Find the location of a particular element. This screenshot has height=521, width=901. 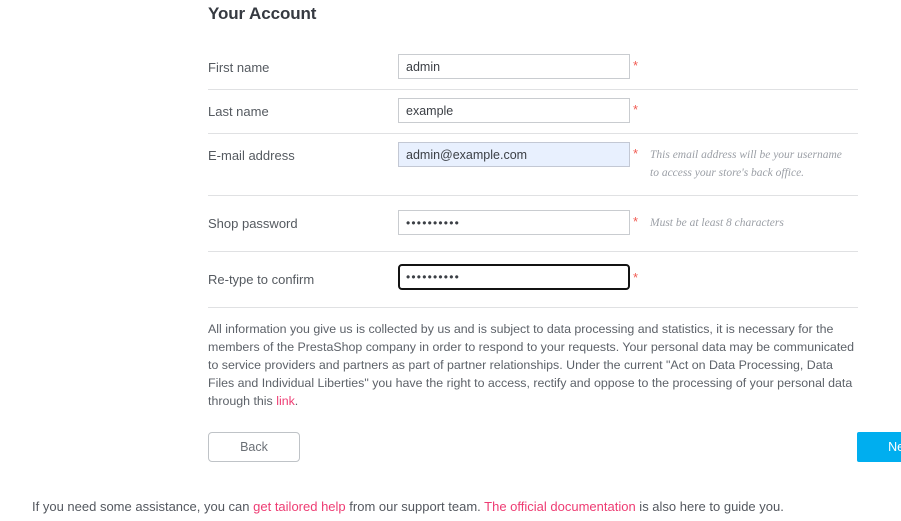

confirm-password-input is located at coordinates (514, 277).